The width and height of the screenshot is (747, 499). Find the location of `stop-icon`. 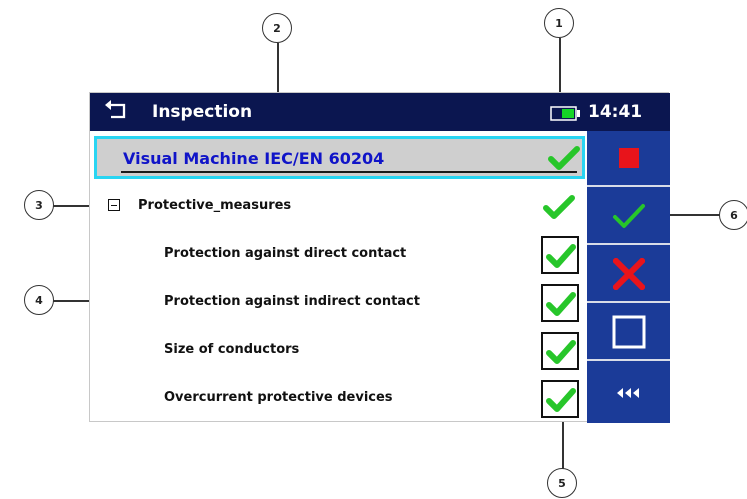

stop-icon is located at coordinates (628, 158).